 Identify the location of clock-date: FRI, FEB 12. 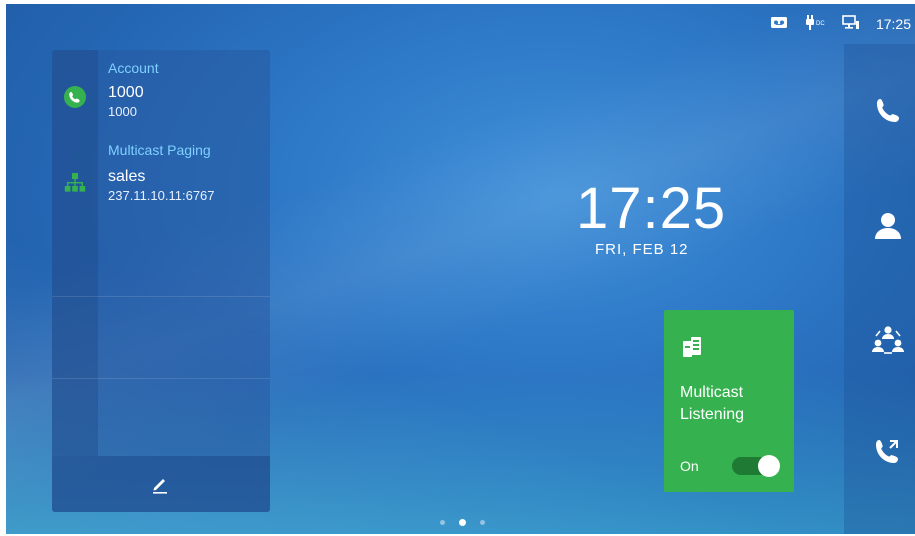
(642, 249).